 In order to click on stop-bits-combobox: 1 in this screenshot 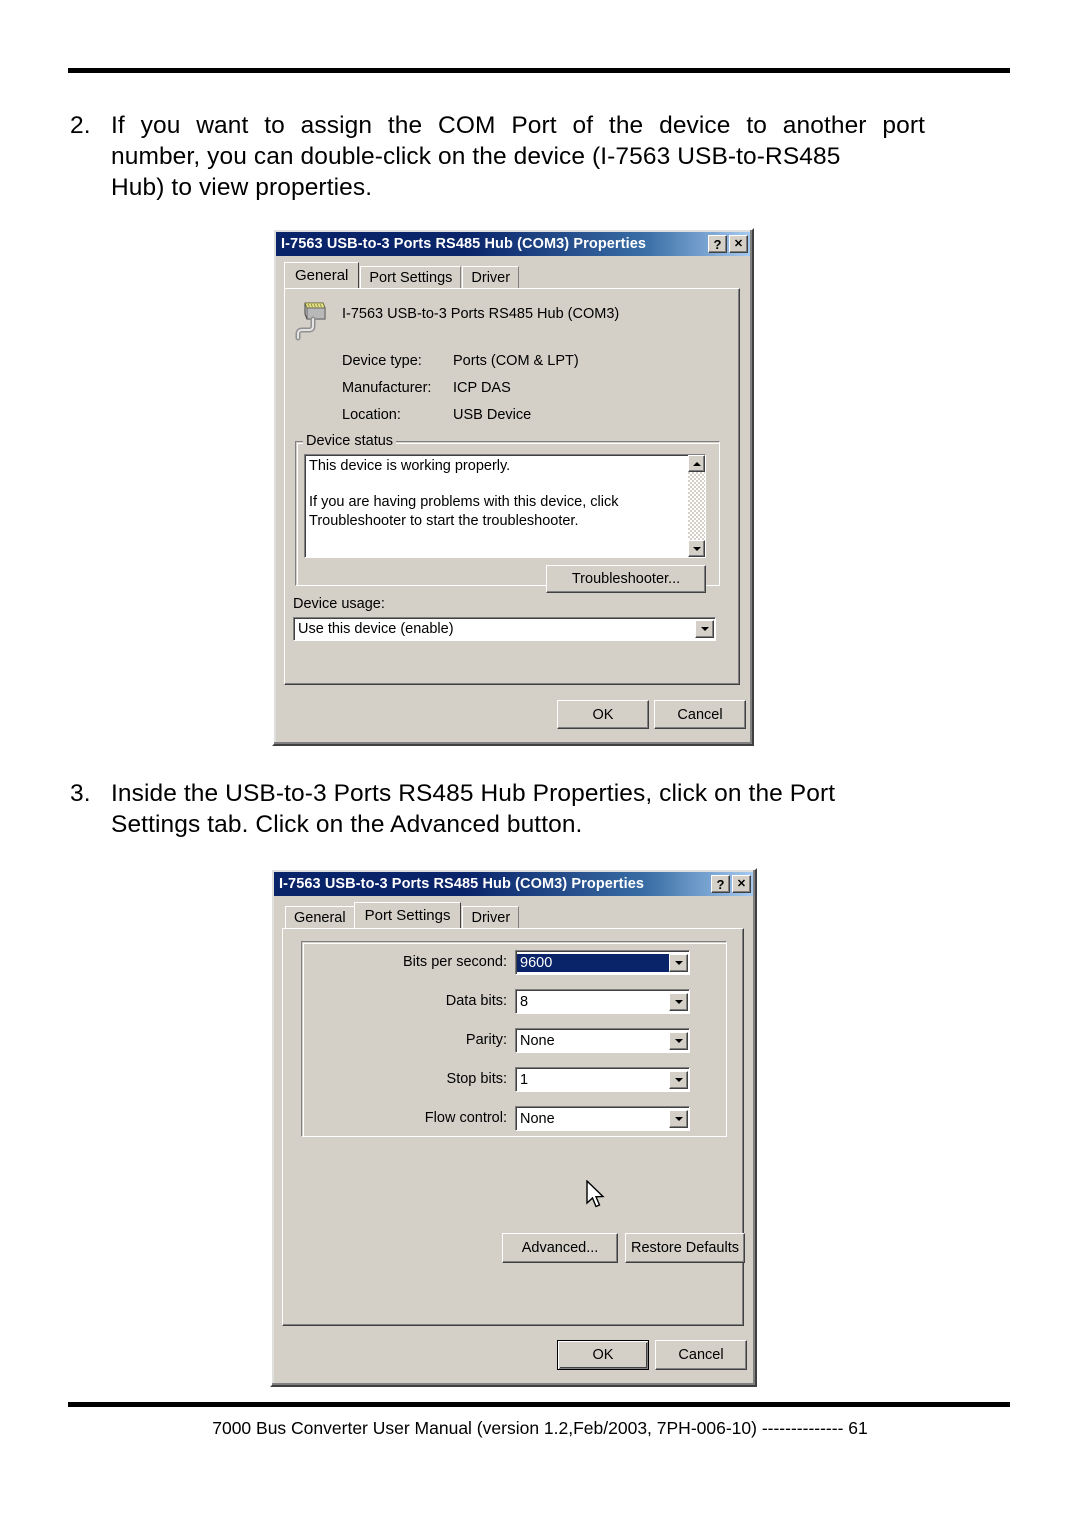, I will do `click(602, 1079)`.